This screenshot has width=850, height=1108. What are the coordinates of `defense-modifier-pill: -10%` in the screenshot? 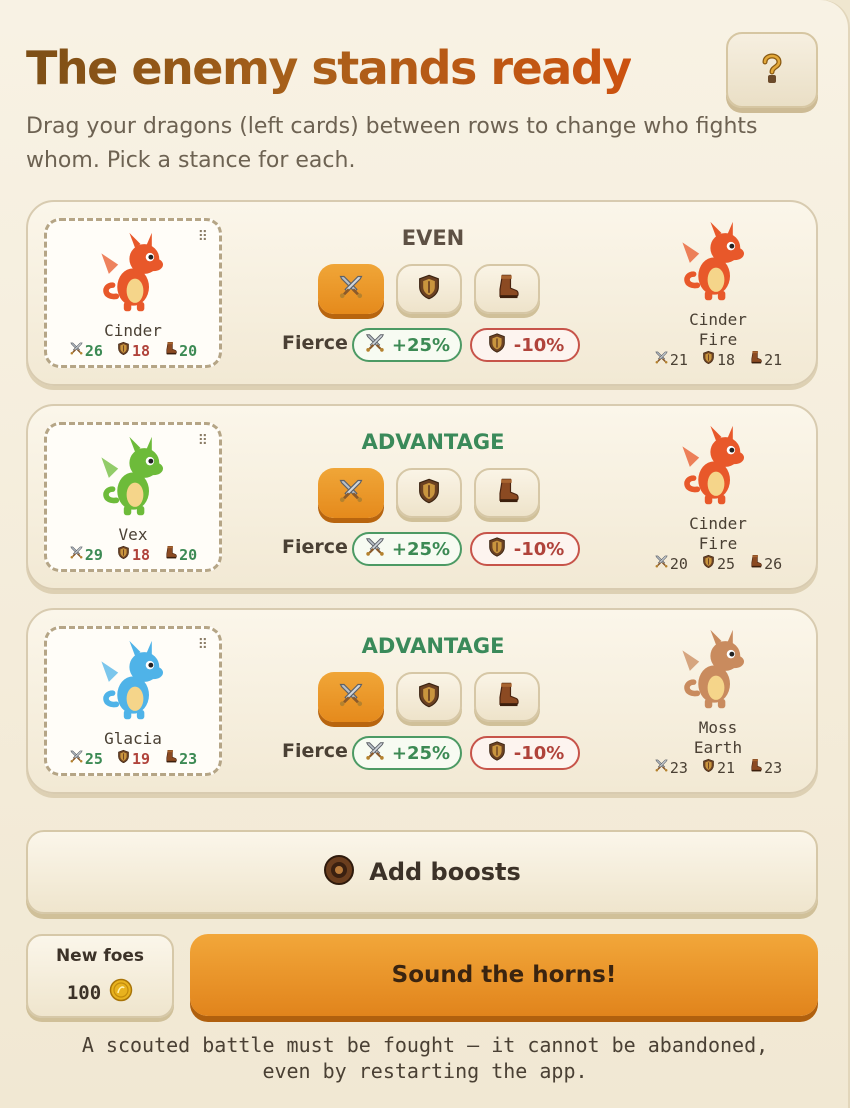 It's located at (525, 345).